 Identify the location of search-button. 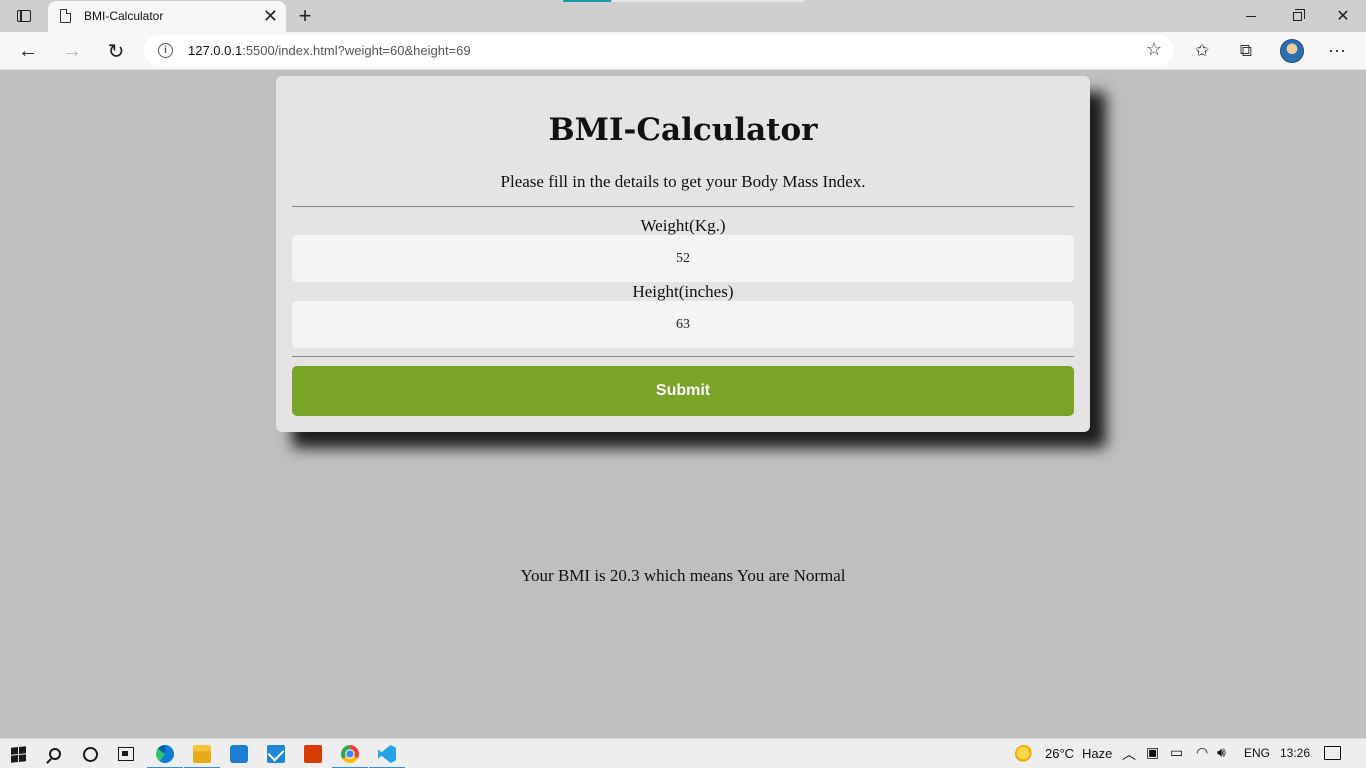
(55, 753).